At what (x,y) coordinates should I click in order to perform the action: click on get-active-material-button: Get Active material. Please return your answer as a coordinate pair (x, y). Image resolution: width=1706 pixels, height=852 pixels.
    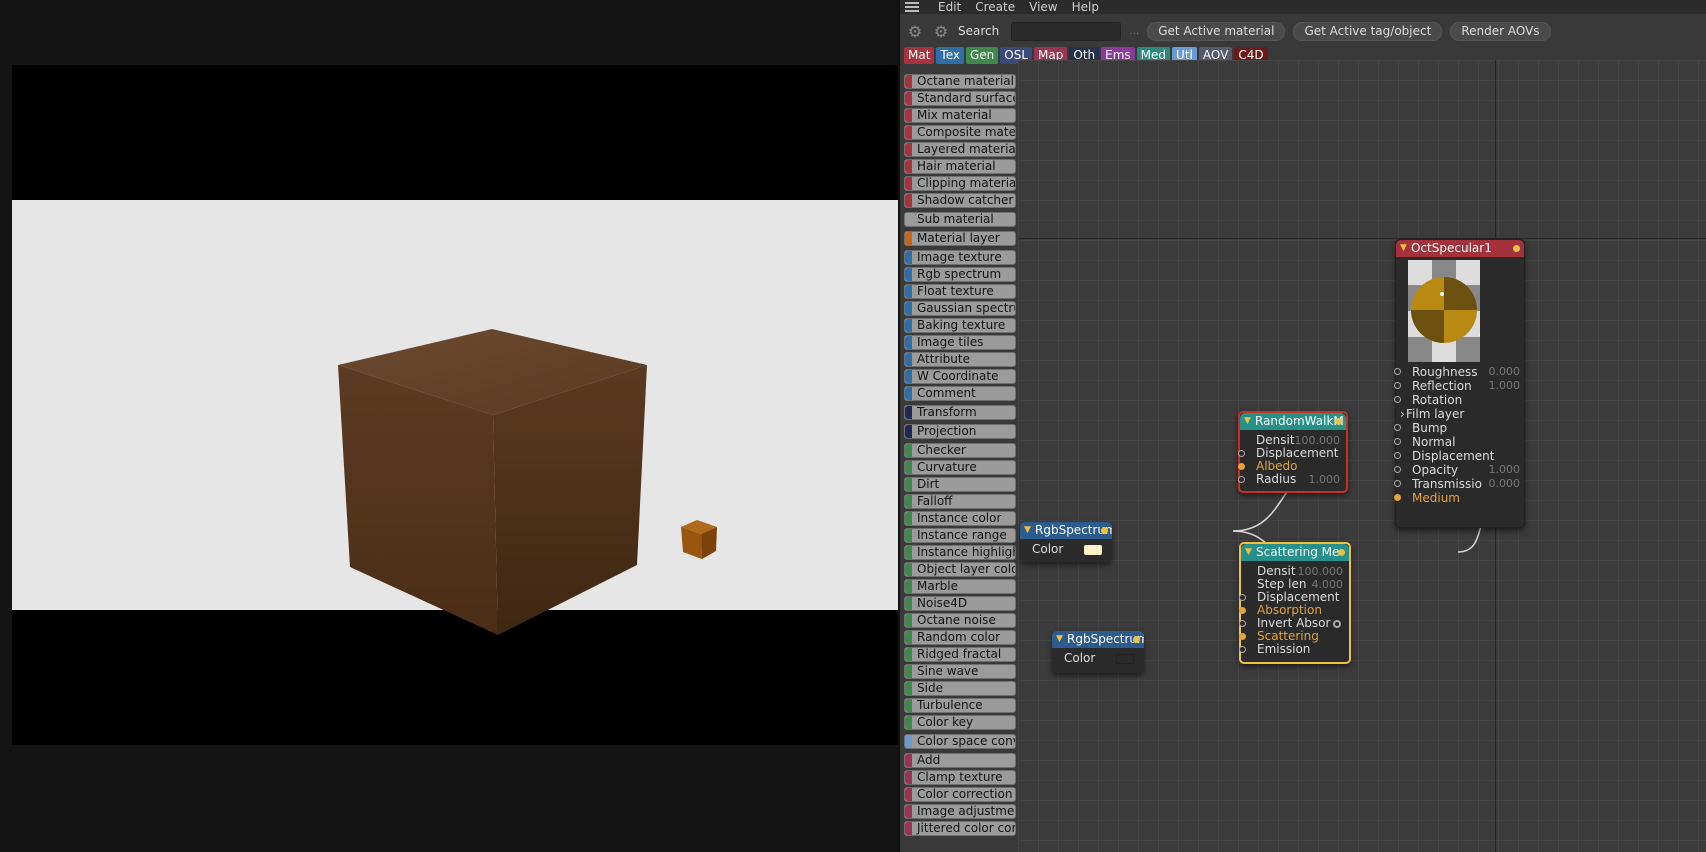
    Looking at the image, I should click on (1216, 31).